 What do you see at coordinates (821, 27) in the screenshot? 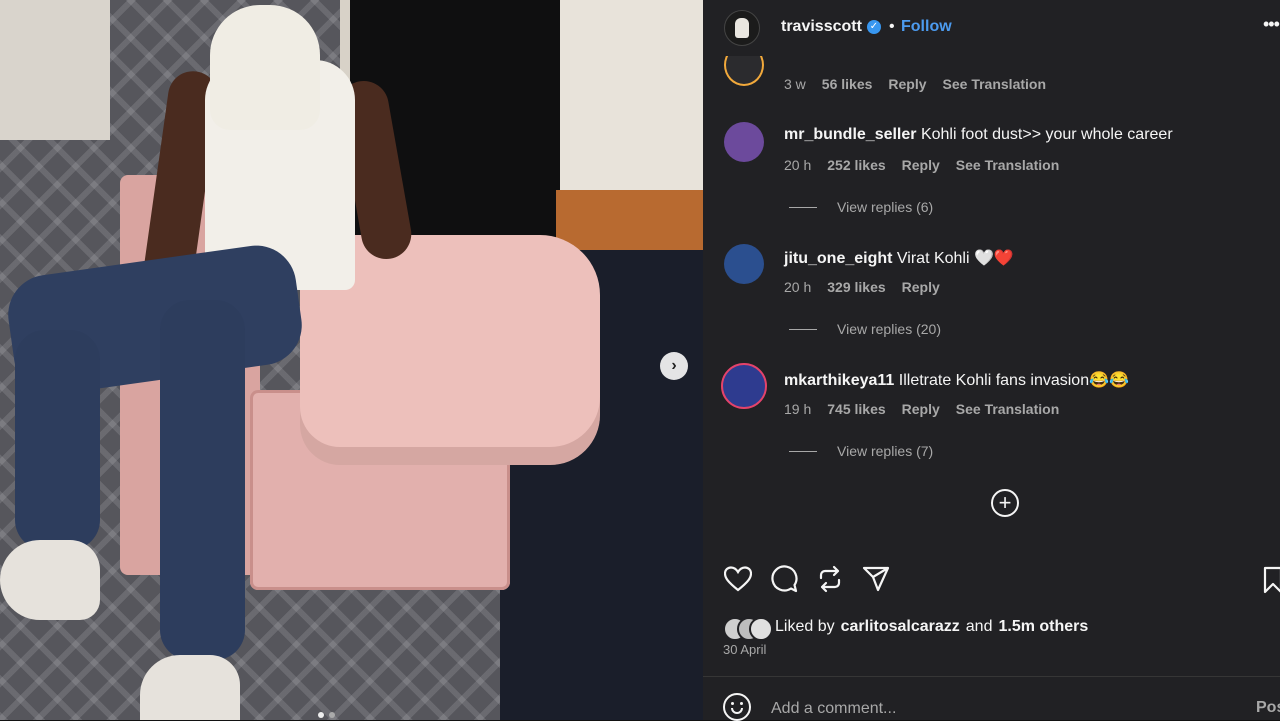
I see `author-username: travisscott` at bounding box center [821, 27].